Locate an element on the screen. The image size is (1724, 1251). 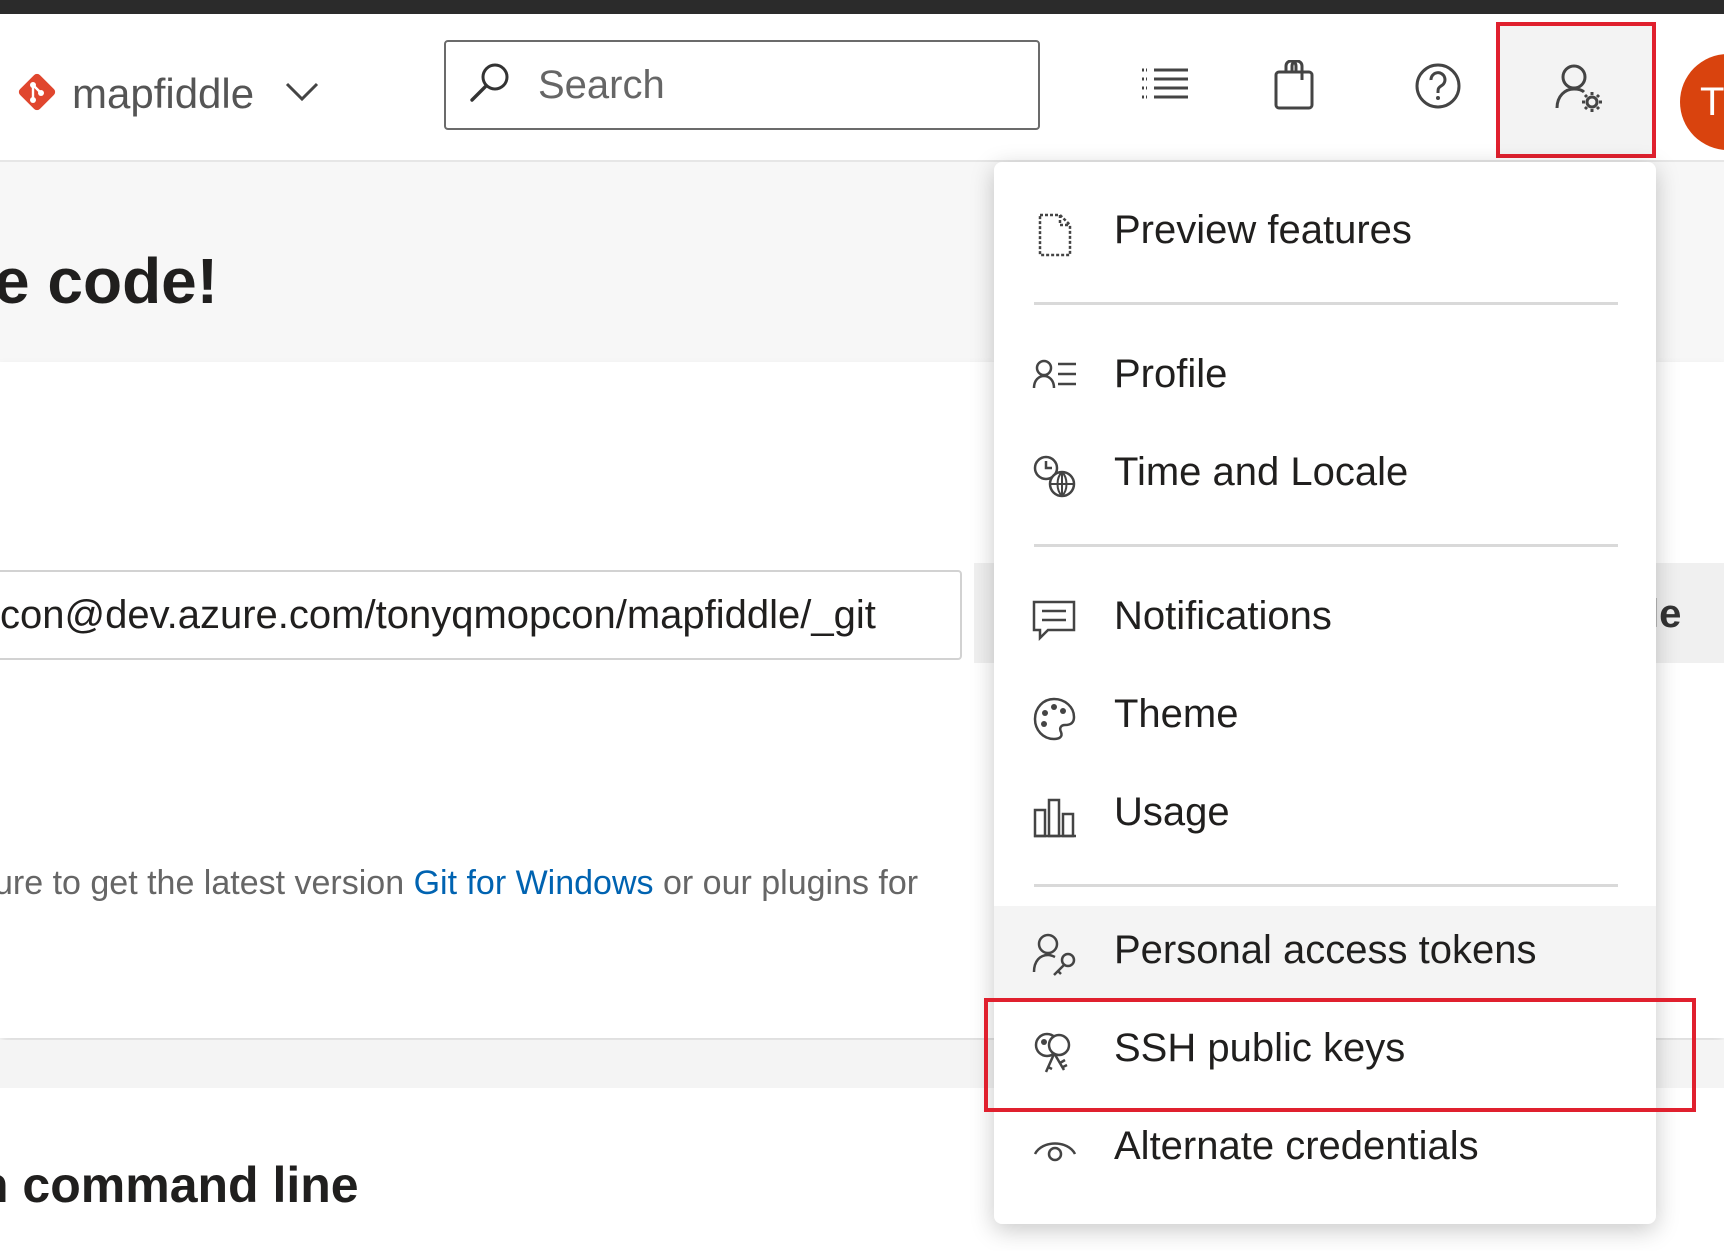
search-placeholder: Search is located at coordinates (601, 84).